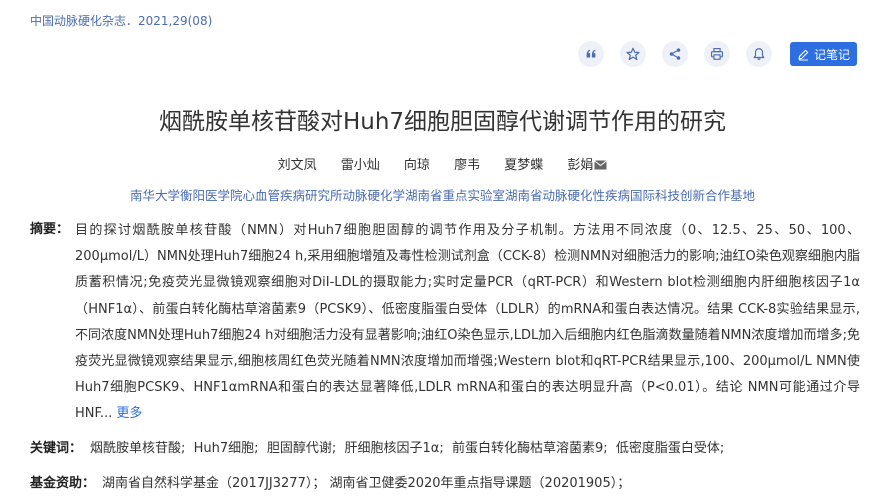 The image size is (885, 498). Describe the element at coordinates (580, 165) in the screenshot. I see `author-name: 彭娟` at that location.